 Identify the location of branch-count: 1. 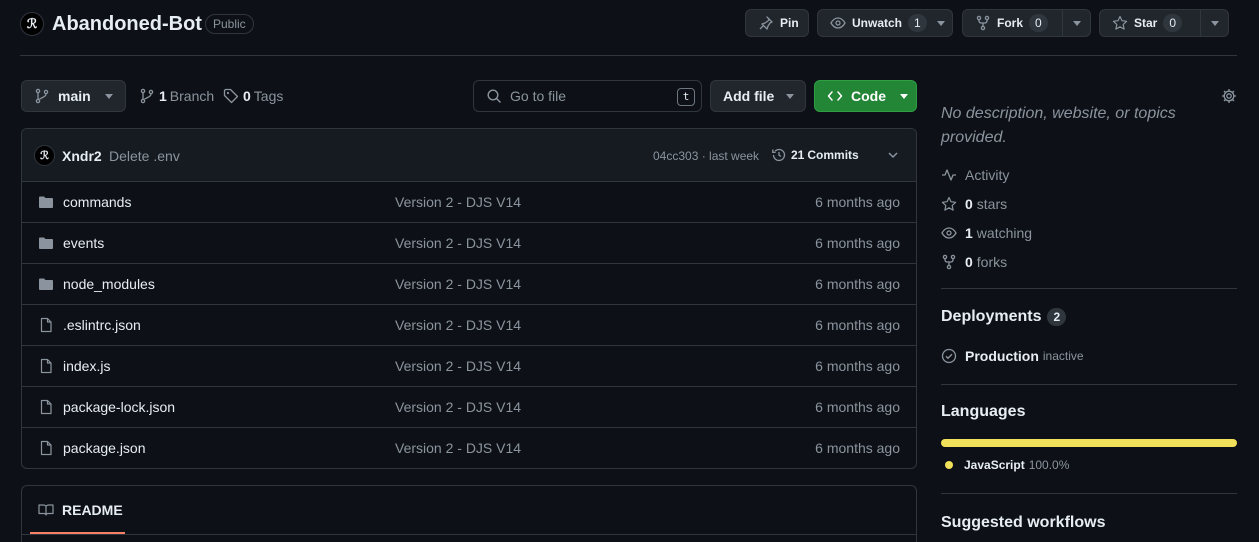
(163, 96).